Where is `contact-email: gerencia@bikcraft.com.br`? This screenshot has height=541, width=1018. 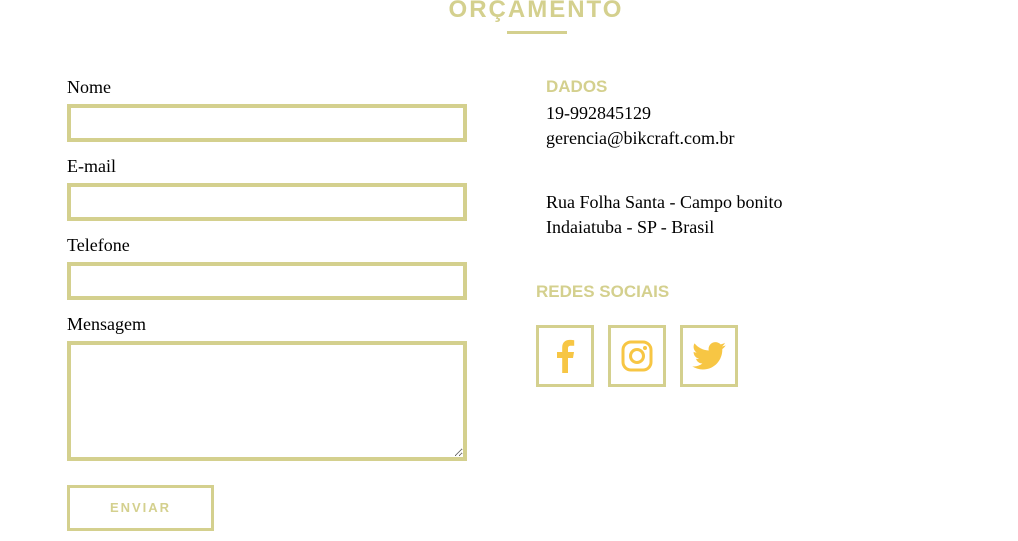 contact-email: gerencia@bikcraft.com.br is located at coordinates (640, 138).